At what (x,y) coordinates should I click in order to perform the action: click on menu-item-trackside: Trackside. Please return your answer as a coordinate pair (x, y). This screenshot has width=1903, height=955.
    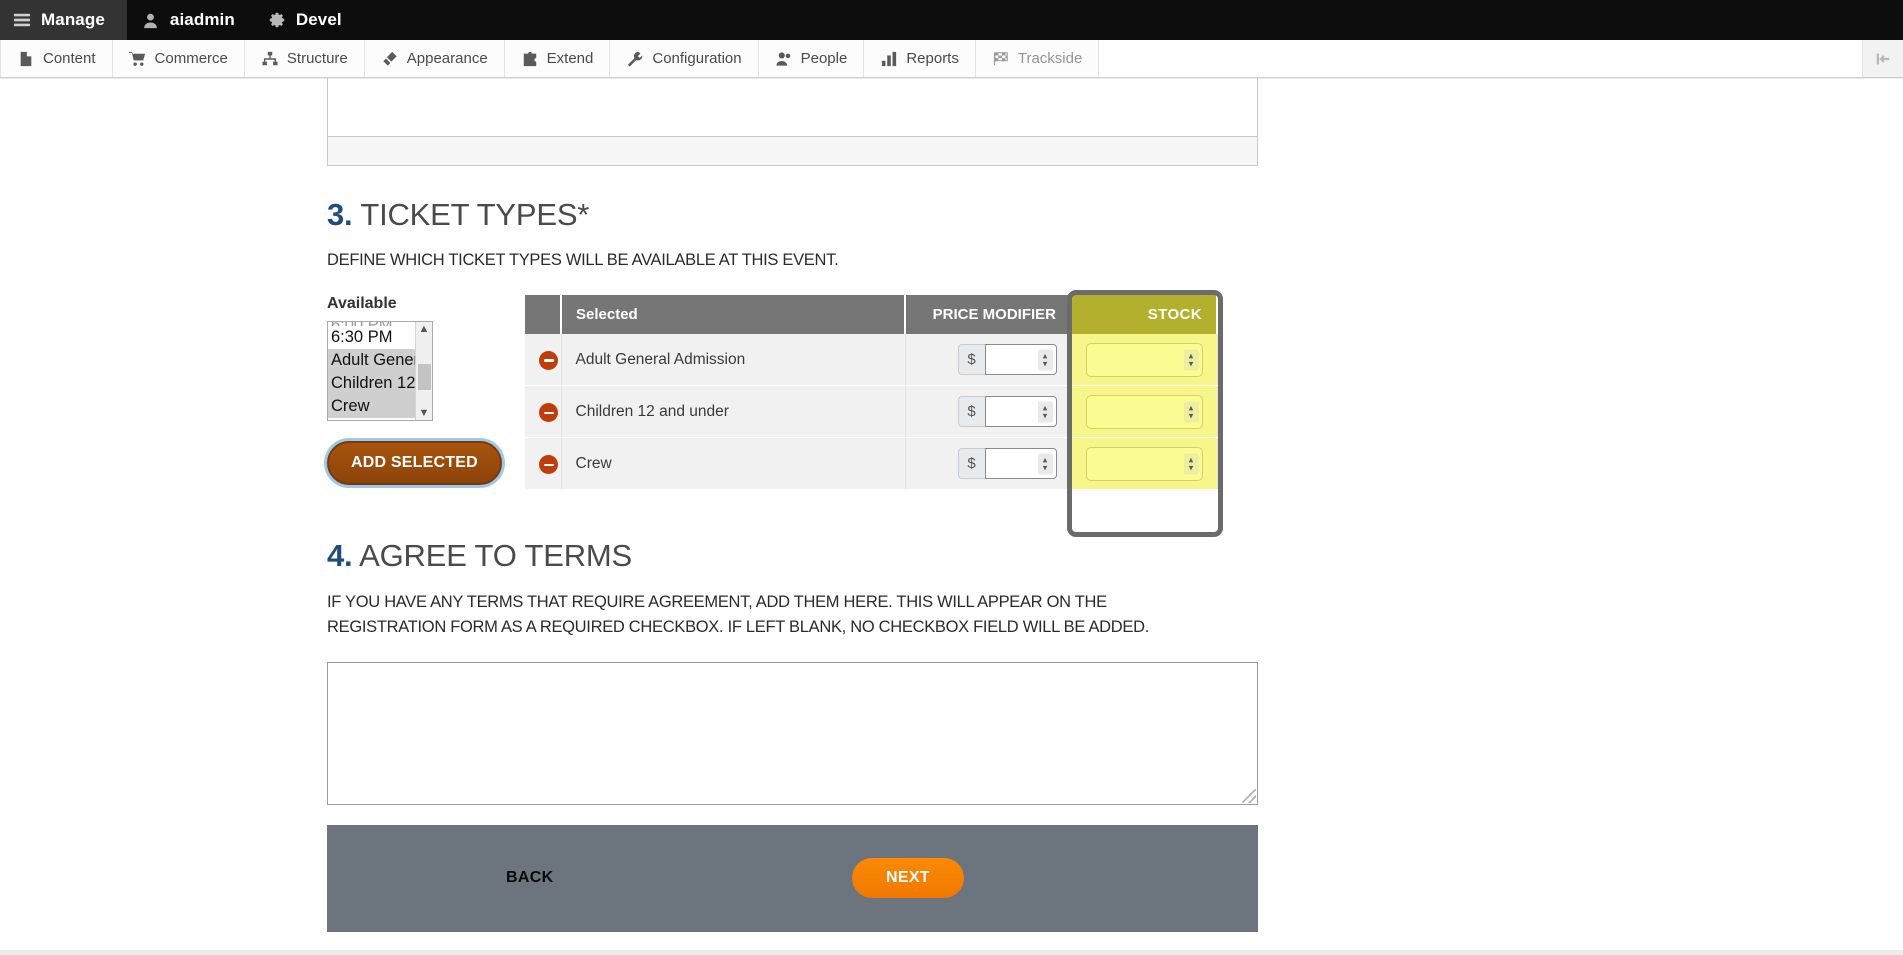
    Looking at the image, I should click on (1037, 58).